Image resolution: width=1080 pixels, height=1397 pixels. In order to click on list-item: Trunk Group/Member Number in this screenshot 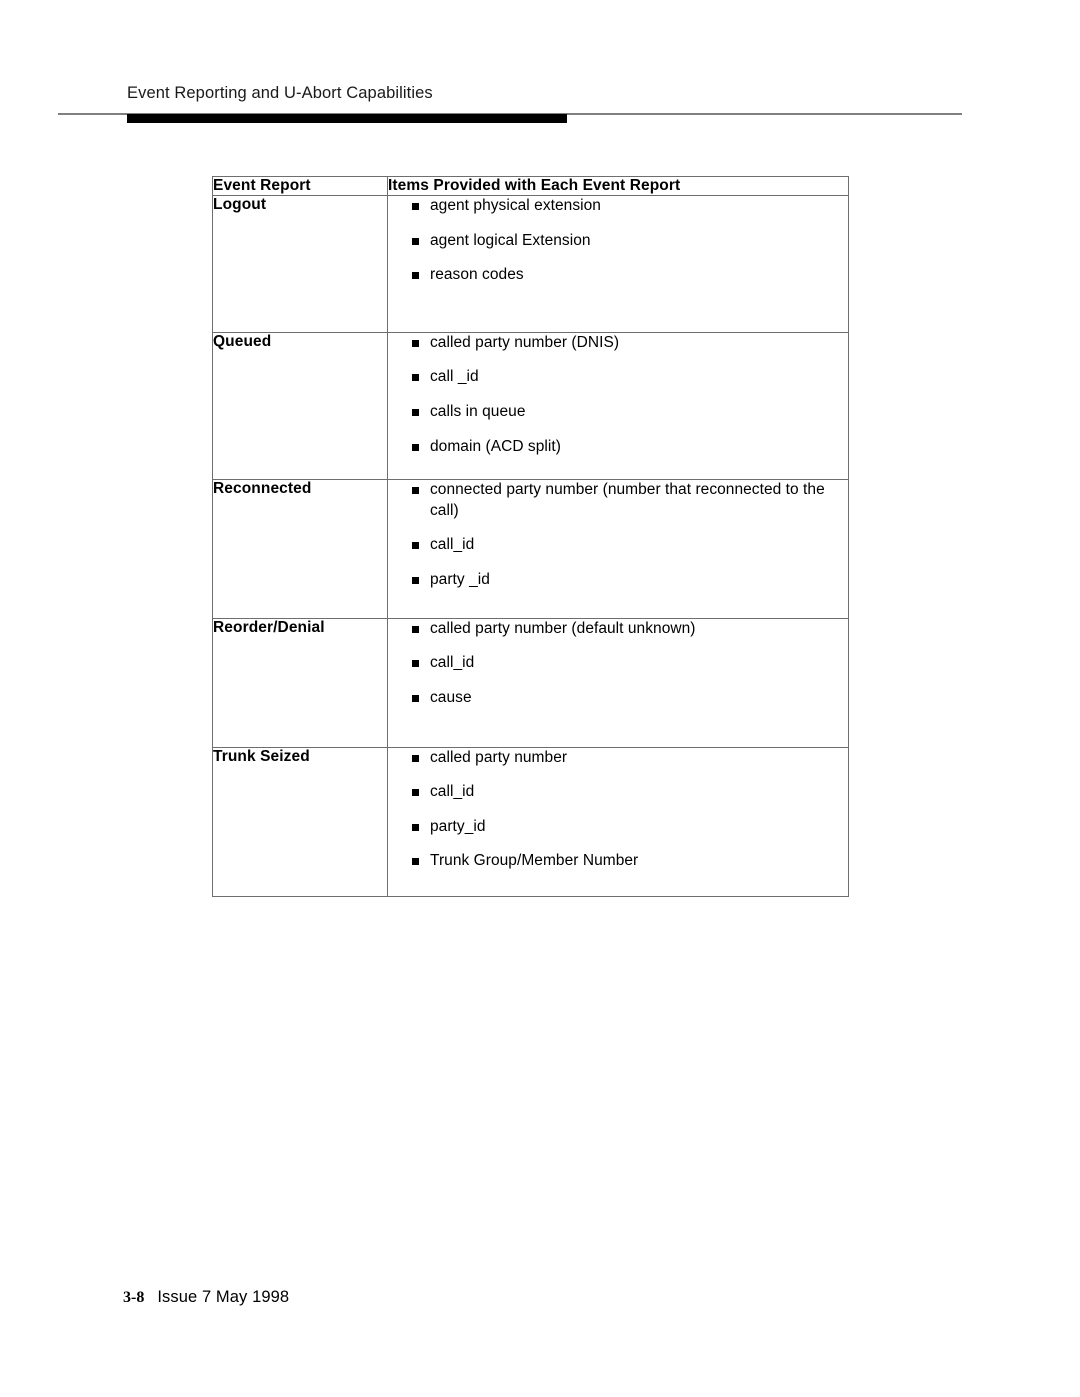, I will do `click(618, 861)`.